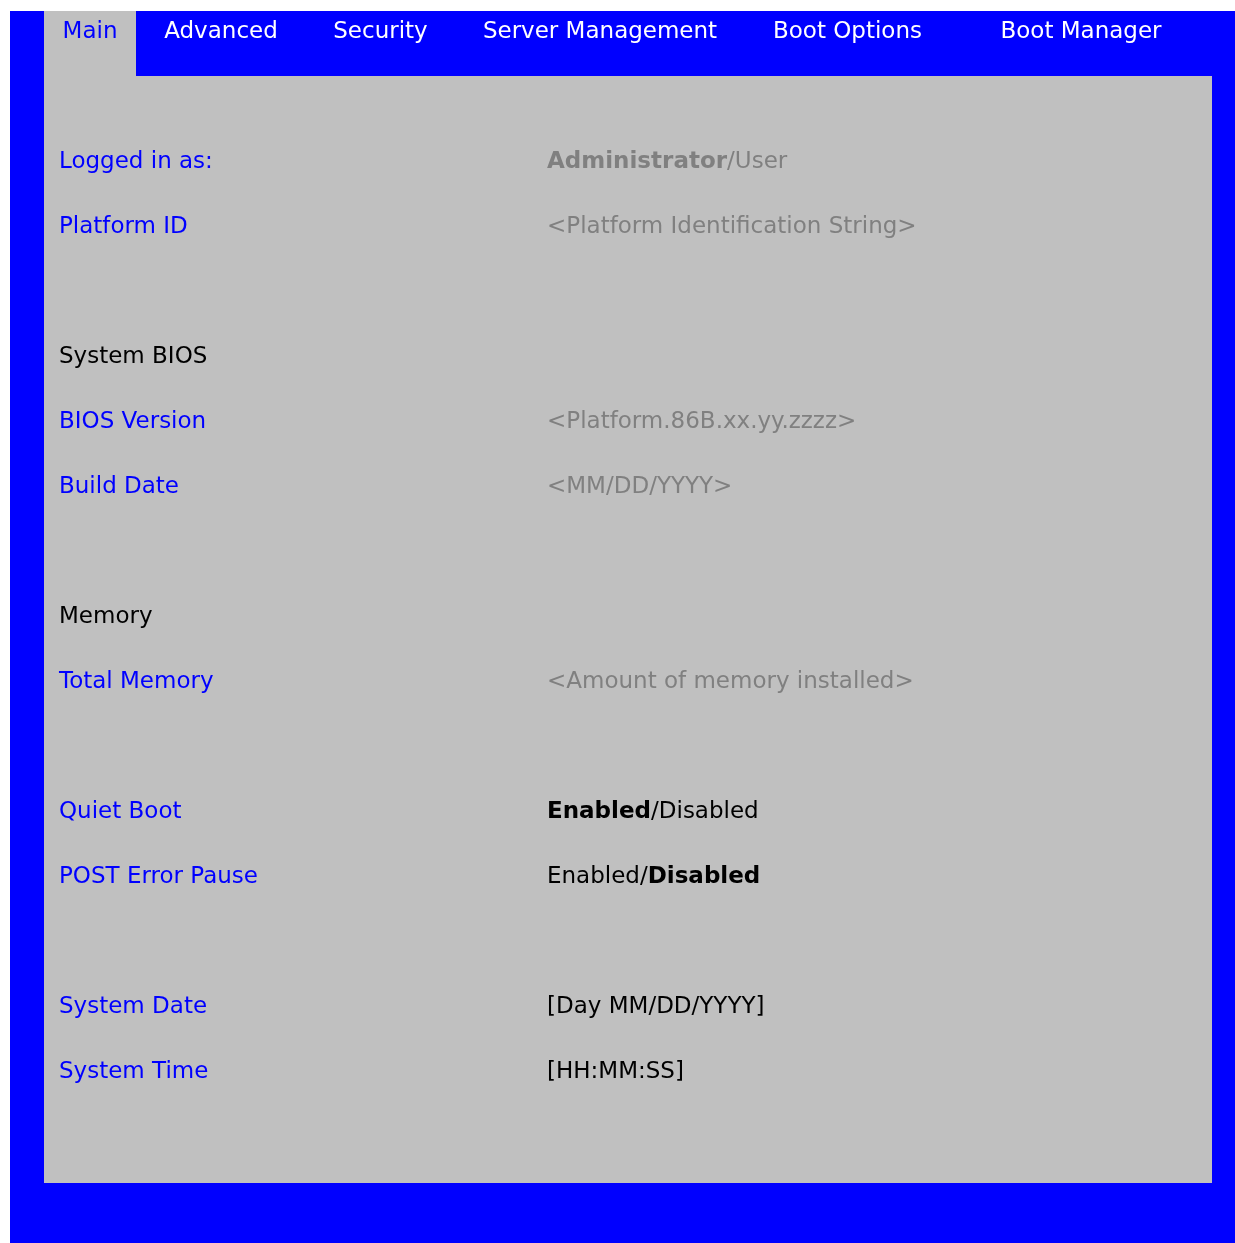 The height and width of the screenshot is (1243, 1235). What do you see at coordinates (702, 421) in the screenshot?
I see `setting-value: <Platform.86B.xx.yy.zzzz>` at bounding box center [702, 421].